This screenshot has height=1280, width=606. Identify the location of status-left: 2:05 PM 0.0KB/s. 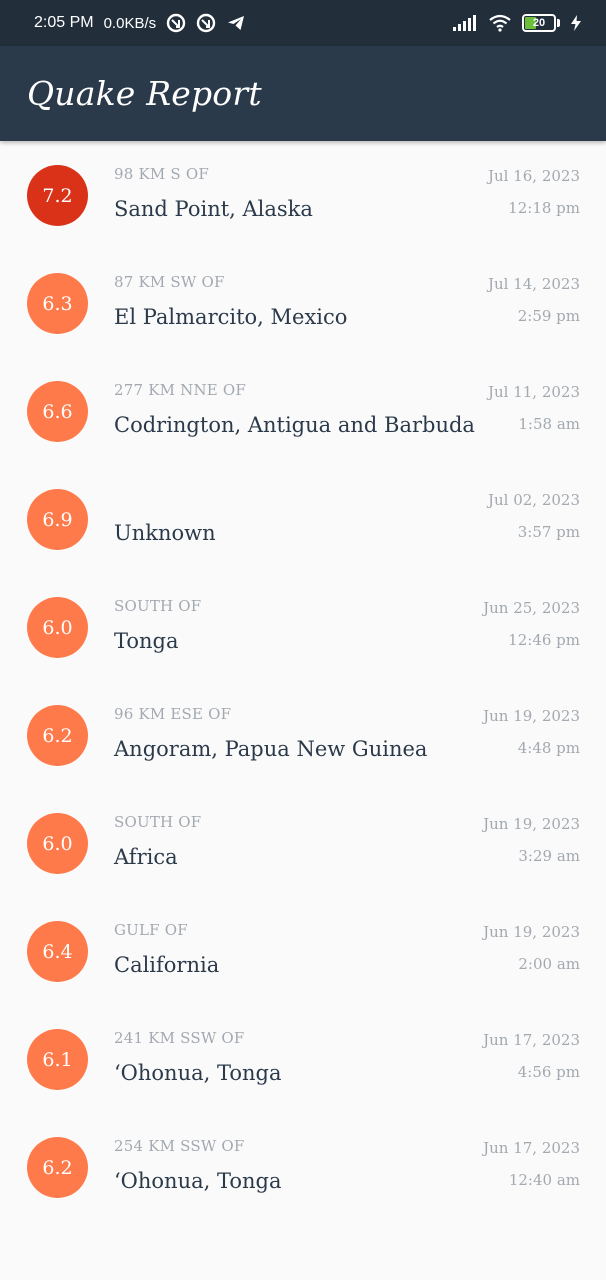
(140, 23).